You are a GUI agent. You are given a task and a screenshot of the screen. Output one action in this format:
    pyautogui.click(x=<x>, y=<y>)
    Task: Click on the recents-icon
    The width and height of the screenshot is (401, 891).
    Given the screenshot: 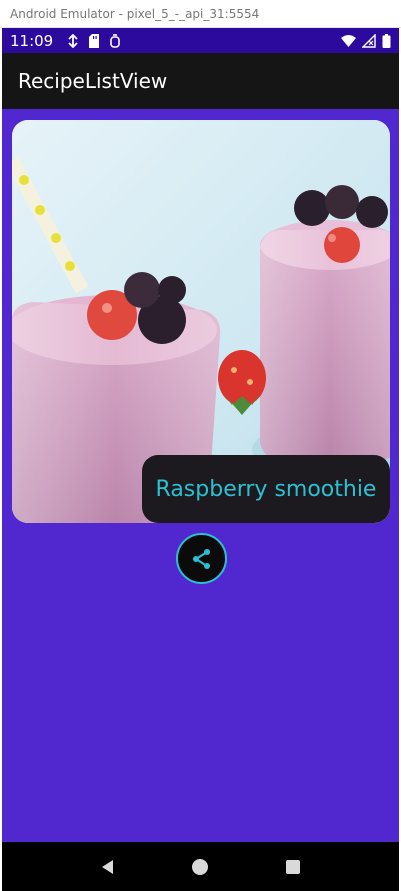 What is the action you would take?
    pyautogui.click(x=292, y=866)
    